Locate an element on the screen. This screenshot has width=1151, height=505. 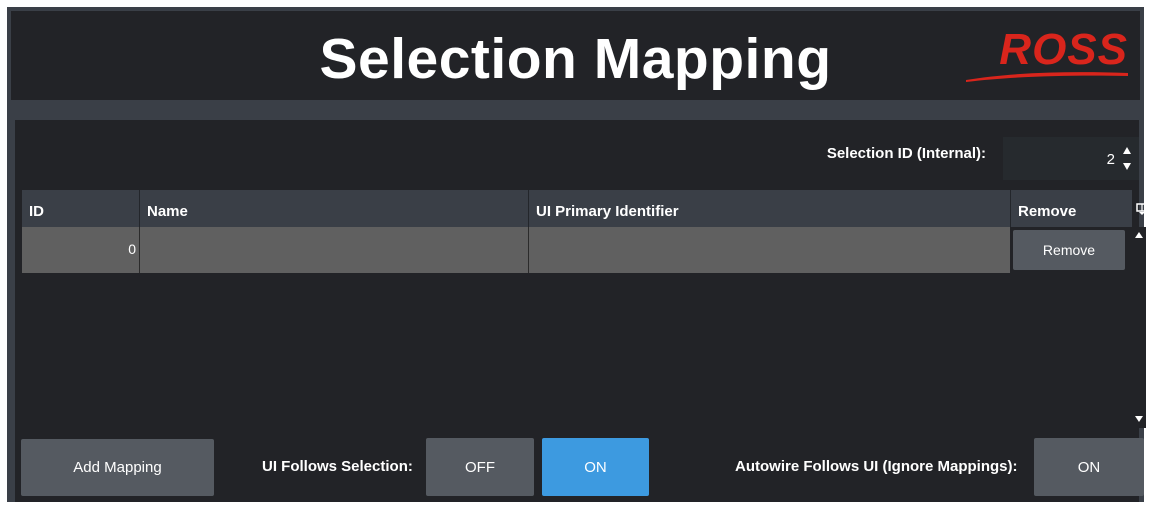
table-row: 0 Remove is located at coordinates (577, 250).